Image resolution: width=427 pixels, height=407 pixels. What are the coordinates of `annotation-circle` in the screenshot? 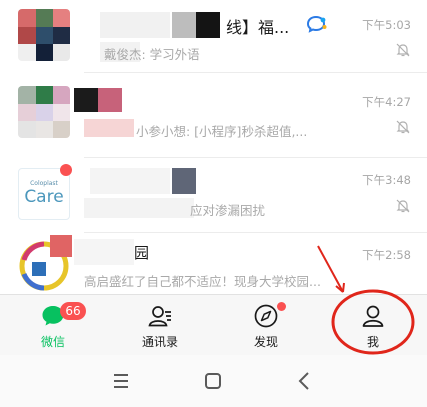 It's located at (373, 322).